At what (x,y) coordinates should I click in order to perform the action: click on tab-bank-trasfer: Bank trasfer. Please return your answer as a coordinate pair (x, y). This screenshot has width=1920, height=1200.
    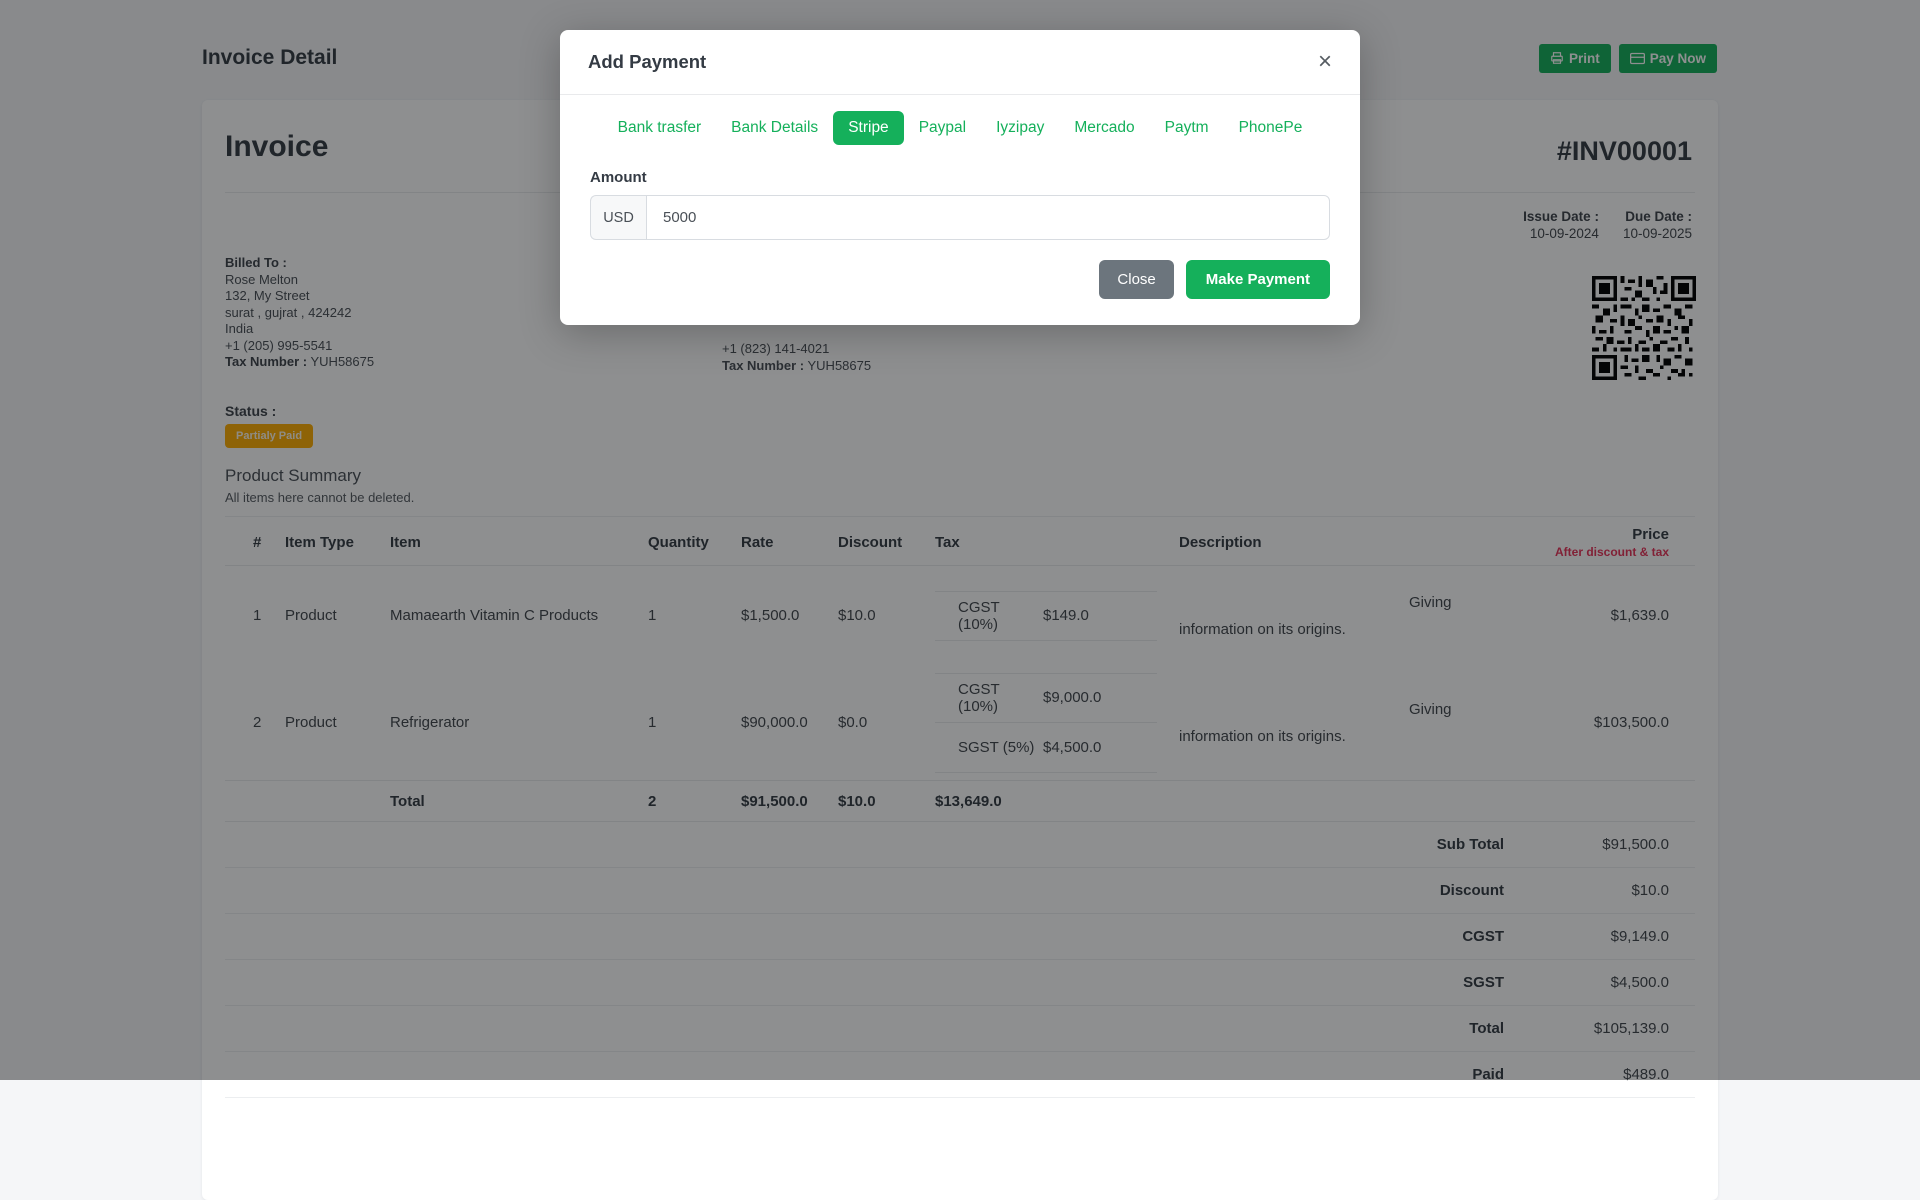
    Looking at the image, I should click on (660, 128).